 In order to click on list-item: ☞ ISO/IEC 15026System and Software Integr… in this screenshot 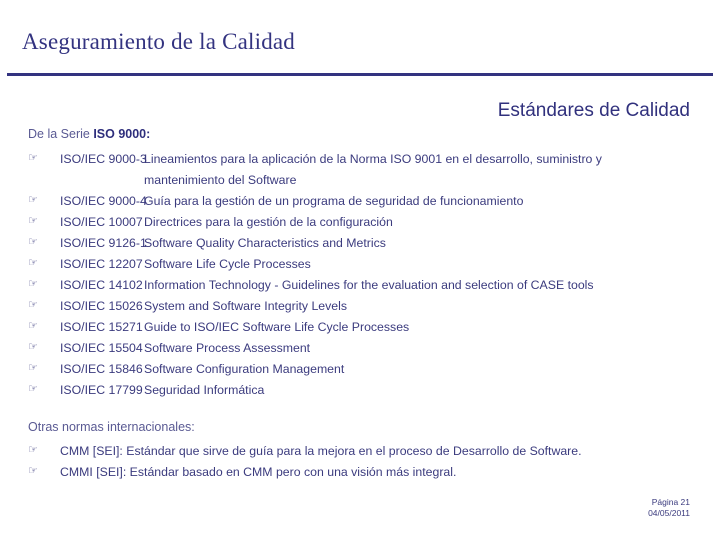, I will do `click(360, 306)`.